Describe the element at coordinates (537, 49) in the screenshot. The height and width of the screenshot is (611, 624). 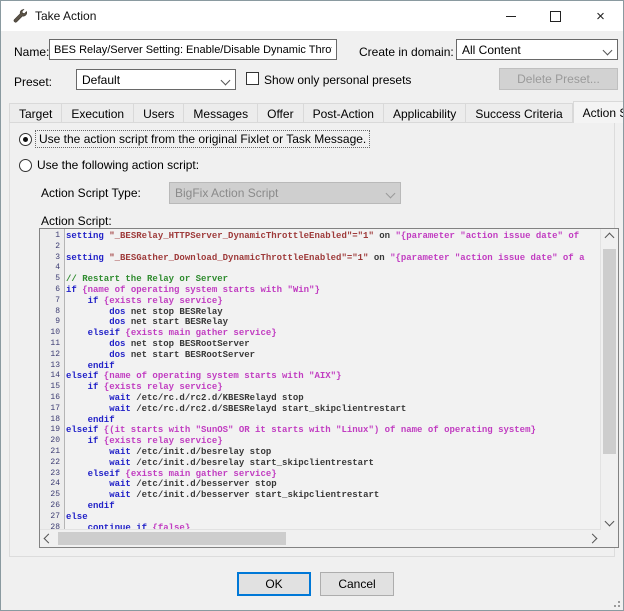
I see `domain-select: All Content` at that location.